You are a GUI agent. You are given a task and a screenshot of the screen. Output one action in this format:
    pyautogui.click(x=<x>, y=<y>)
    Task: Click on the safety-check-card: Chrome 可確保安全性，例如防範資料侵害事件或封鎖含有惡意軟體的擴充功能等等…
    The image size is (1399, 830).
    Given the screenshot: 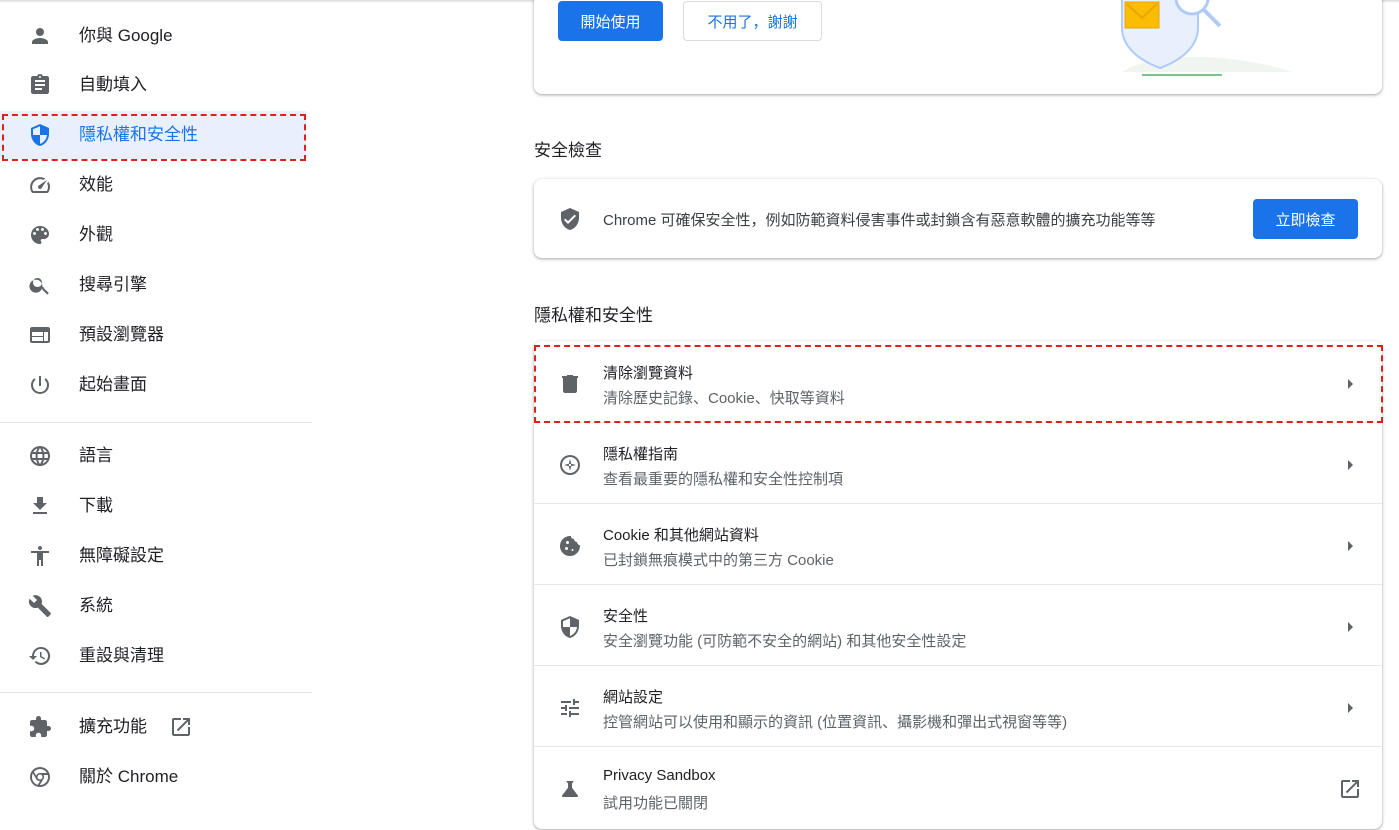 What is the action you would take?
    pyautogui.click(x=958, y=218)
    